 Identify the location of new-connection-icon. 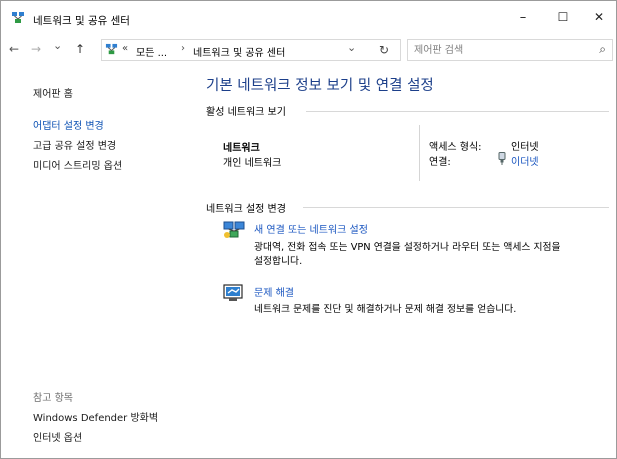
(234, 229).